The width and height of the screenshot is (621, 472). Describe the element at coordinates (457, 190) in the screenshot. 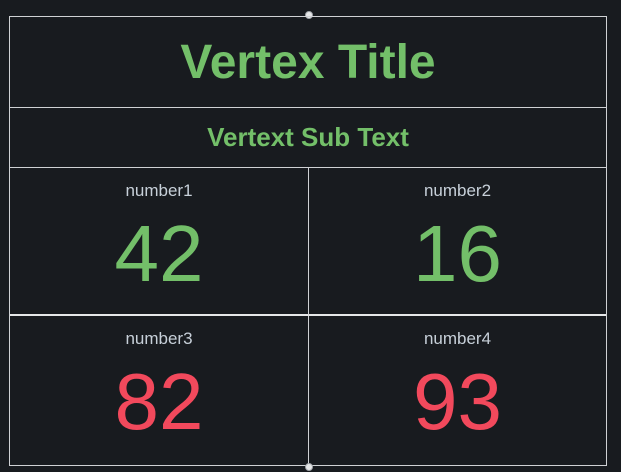

I see `metric-label: number2` at that location.